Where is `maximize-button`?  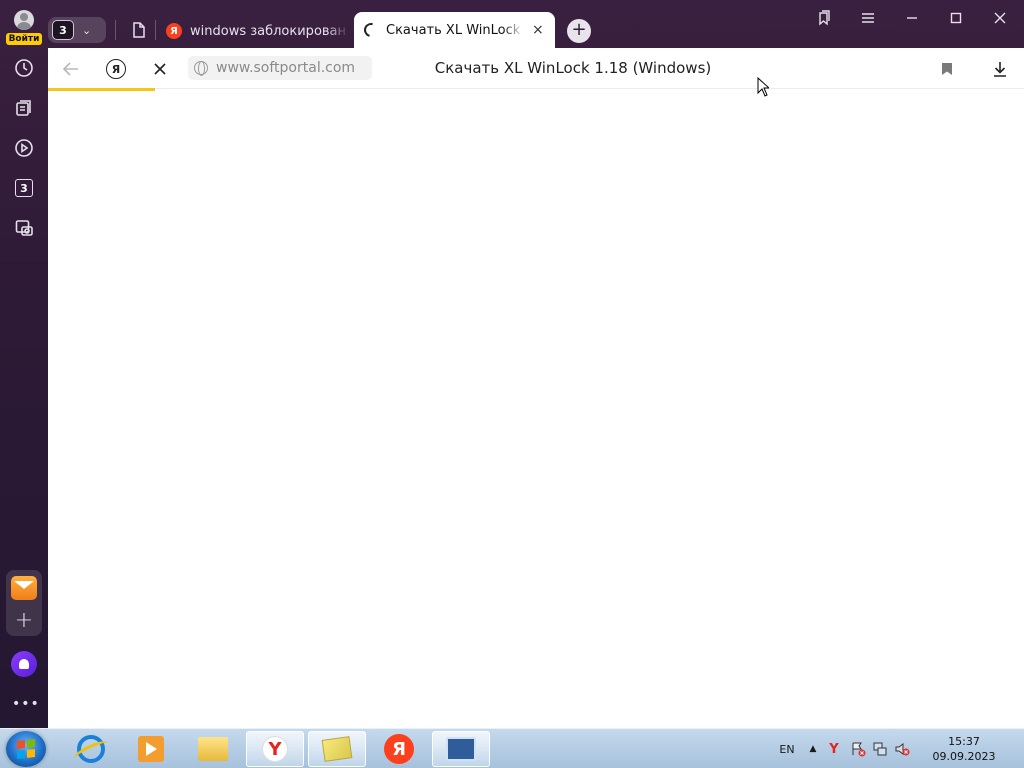 maximize-button is located at coordinates (956, 18).